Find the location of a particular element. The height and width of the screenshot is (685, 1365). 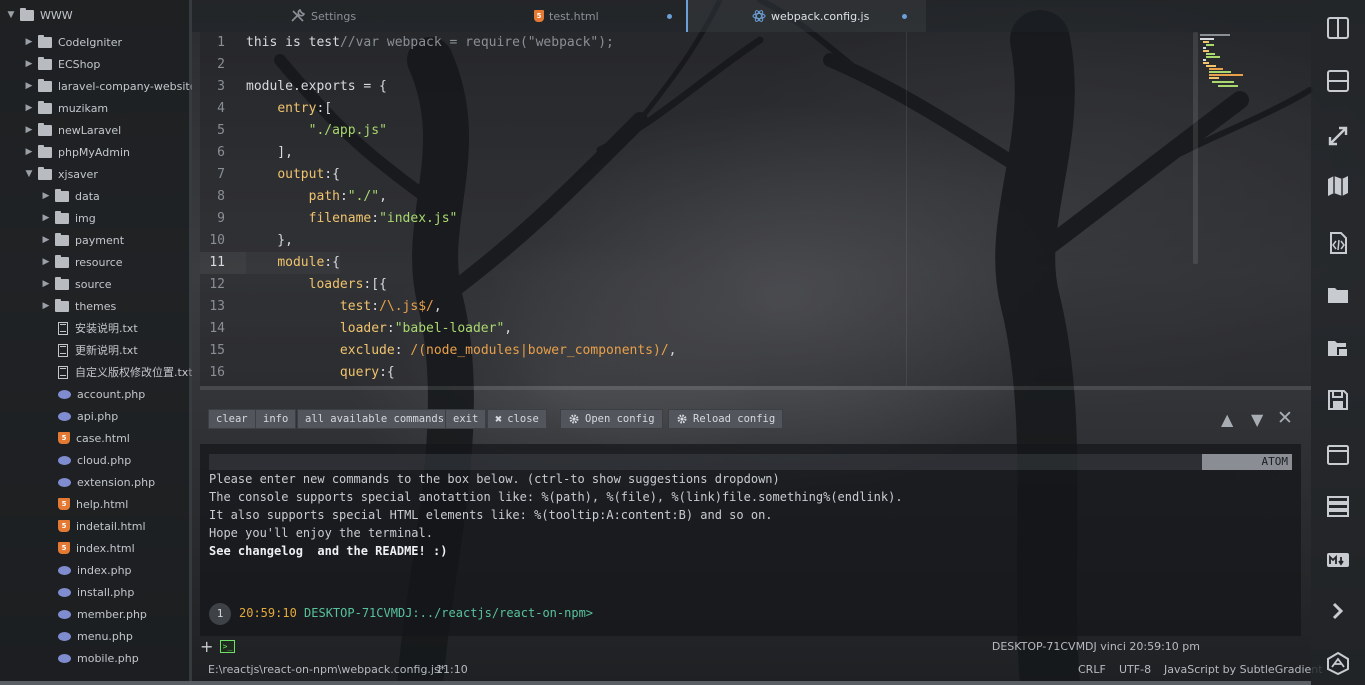

terminal-tab-icon: >_ is located at coordinates (227, 646).